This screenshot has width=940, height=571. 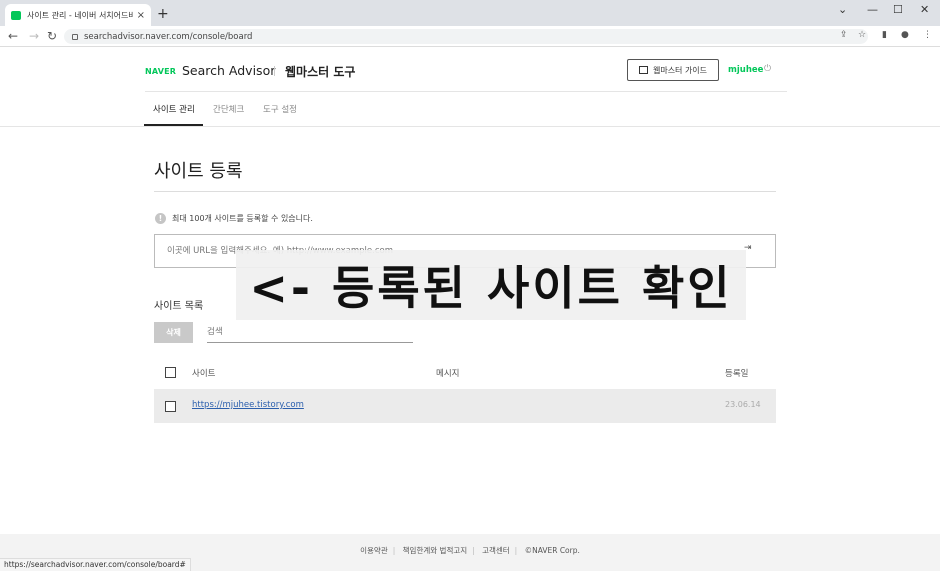 I want to click on row-registered-date: 23.06.14, so click(x=743, y=404).